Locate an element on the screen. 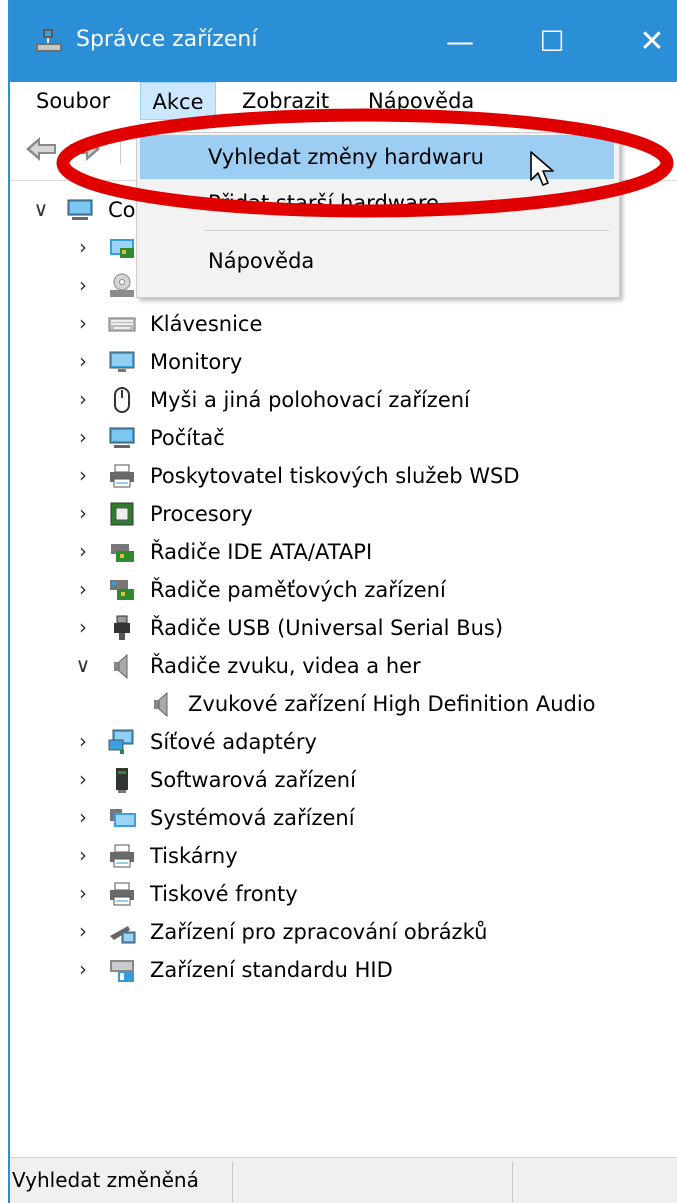  imaging-device-icon is located at coordinates (123, 935).